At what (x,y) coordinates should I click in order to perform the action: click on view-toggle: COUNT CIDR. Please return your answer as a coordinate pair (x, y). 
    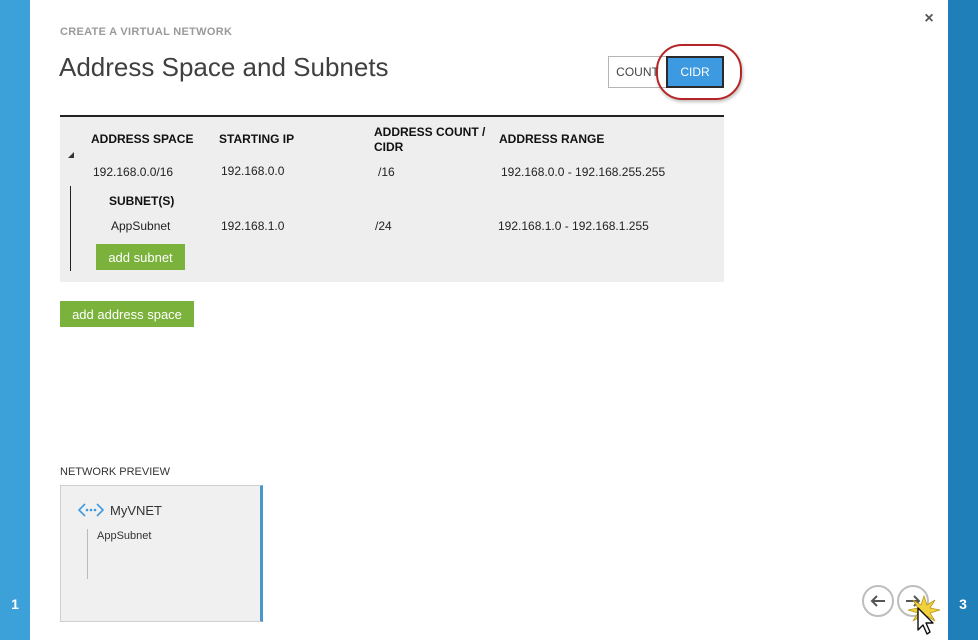
    Looking at the image, I should click on (666, 72).